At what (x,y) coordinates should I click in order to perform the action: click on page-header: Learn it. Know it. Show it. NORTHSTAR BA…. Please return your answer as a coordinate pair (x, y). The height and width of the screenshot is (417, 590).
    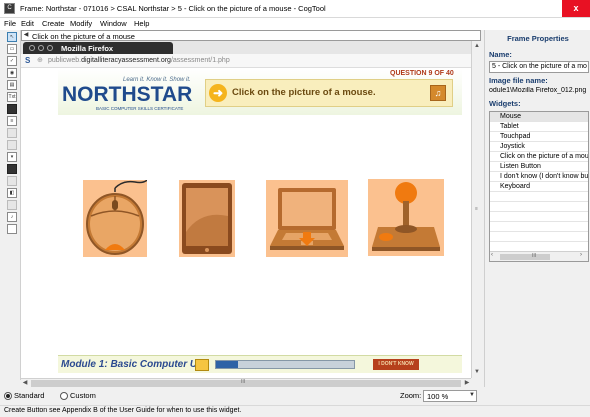
    Looking at the image, I should click on (260, 92).